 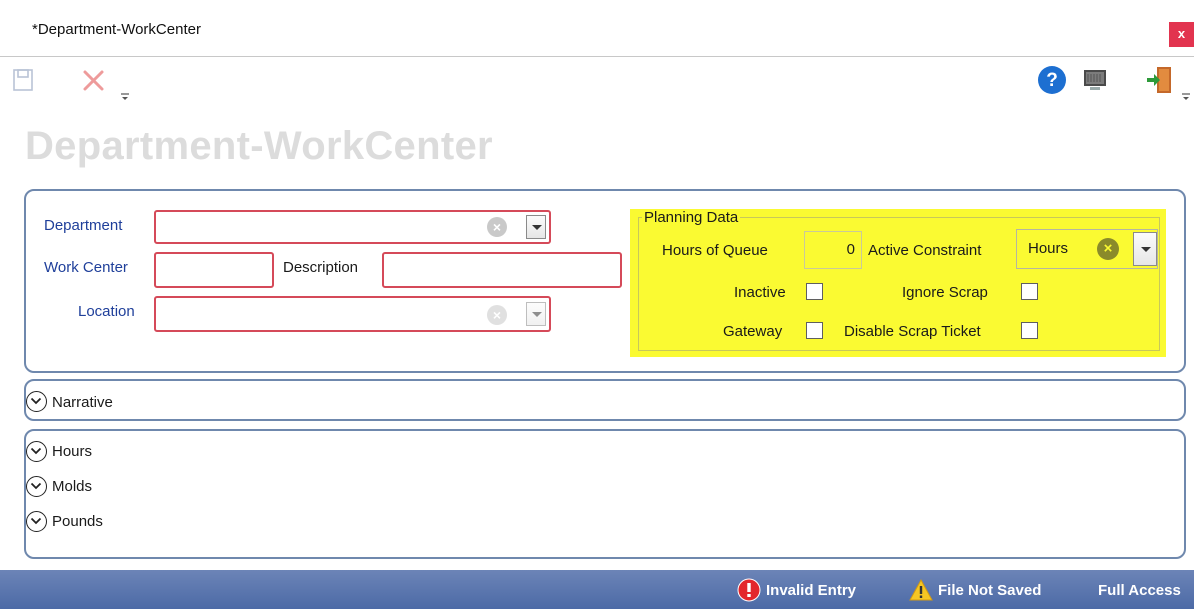 What do you see at coordinates (125, 94) in the screenshot?
I see `toolbar-overflow-icon` at bounding box center [125, 94].